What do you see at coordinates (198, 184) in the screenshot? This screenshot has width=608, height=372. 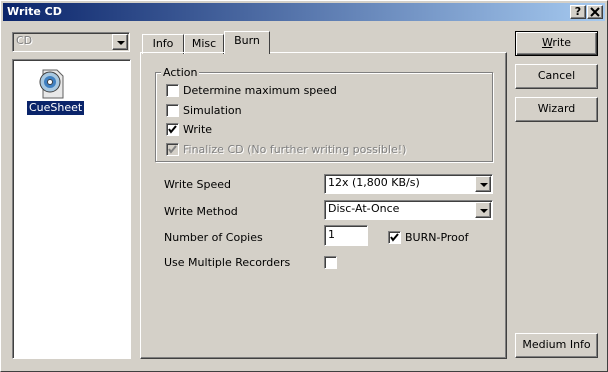 I see `write-speed-label: Write Speed` at bounding box center [198, 184].